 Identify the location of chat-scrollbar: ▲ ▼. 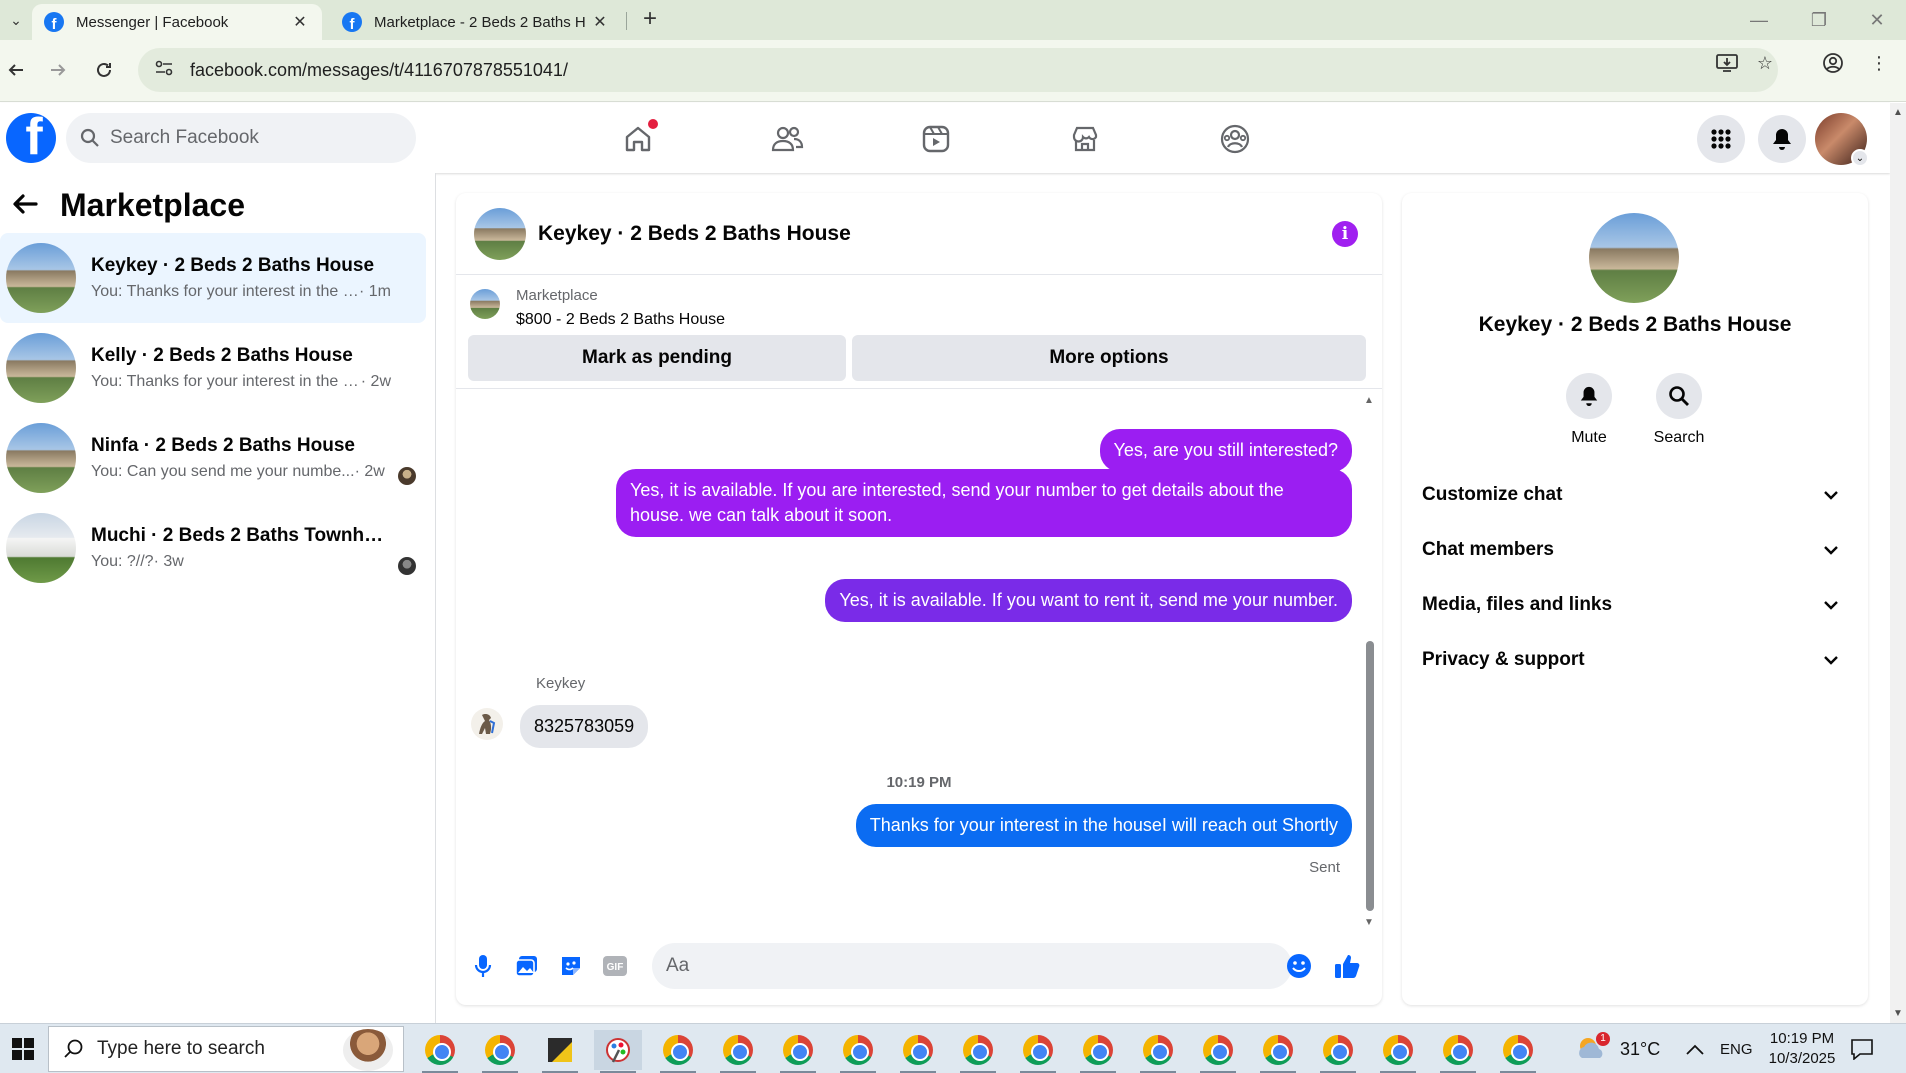
(1369, 661).